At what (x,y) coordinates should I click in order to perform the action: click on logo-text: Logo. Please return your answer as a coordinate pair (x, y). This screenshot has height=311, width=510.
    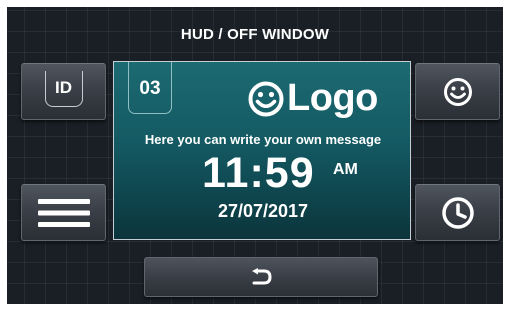
    Looking at the image, I should click on (332, 98).